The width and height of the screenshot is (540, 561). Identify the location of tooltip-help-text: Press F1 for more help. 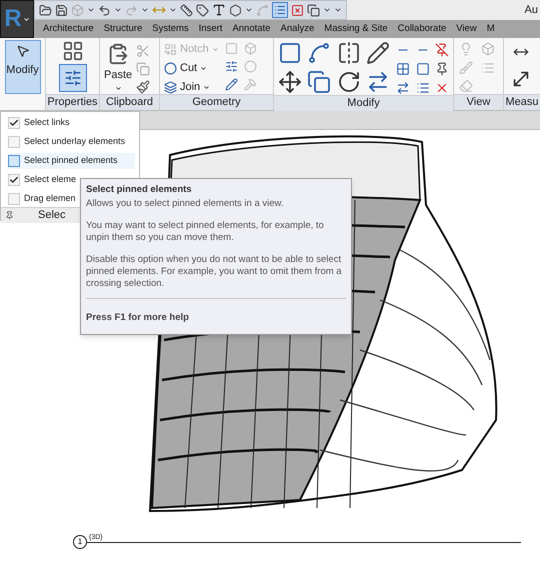
(137, 317).